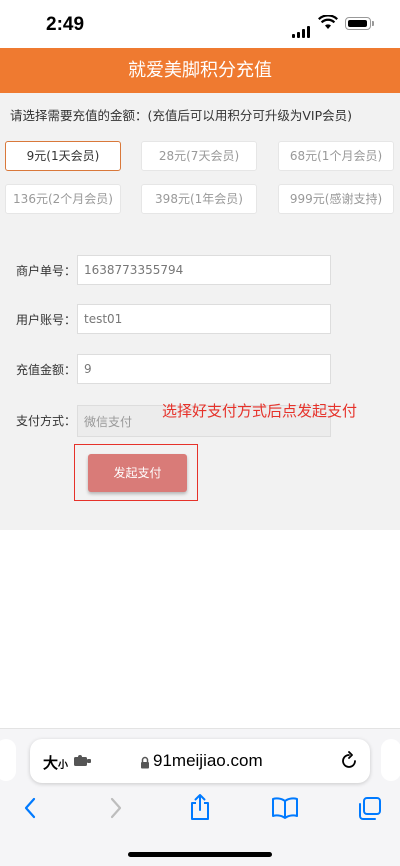 The height and width of the screenshot is (866, 400). Describe the element at coordinates (328, 22) in the screenshot. I see `wifi-icon` at that location.